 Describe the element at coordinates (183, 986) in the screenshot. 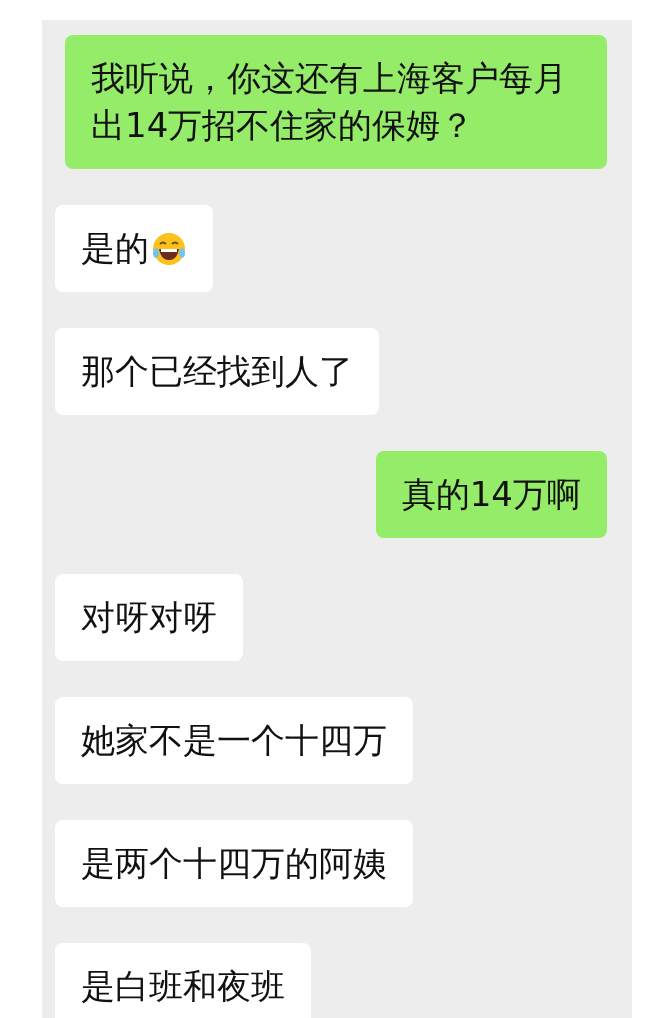

I see `message-text: 是白班和夜班` at that location.